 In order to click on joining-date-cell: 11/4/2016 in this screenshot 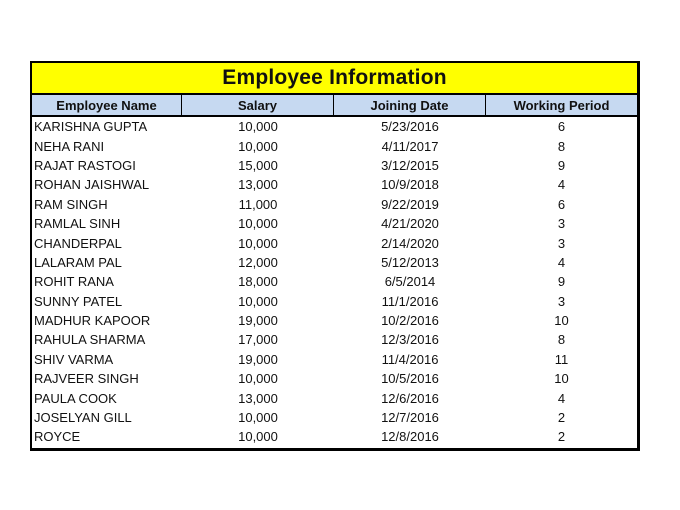, I will do `click(410, 359)`.